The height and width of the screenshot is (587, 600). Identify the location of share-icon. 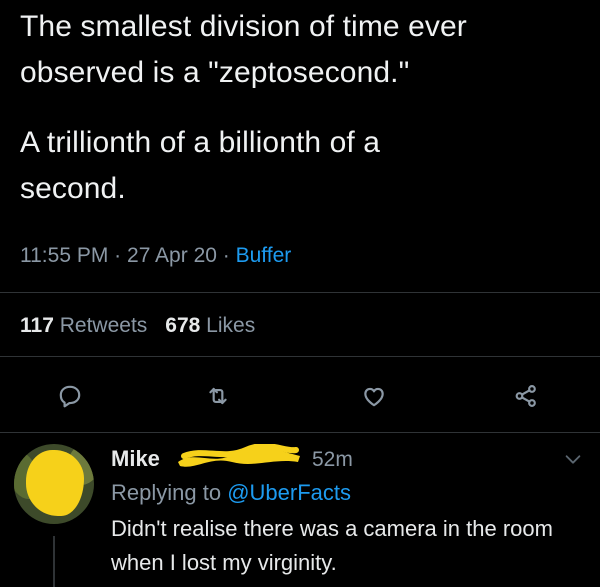
(526, 396).